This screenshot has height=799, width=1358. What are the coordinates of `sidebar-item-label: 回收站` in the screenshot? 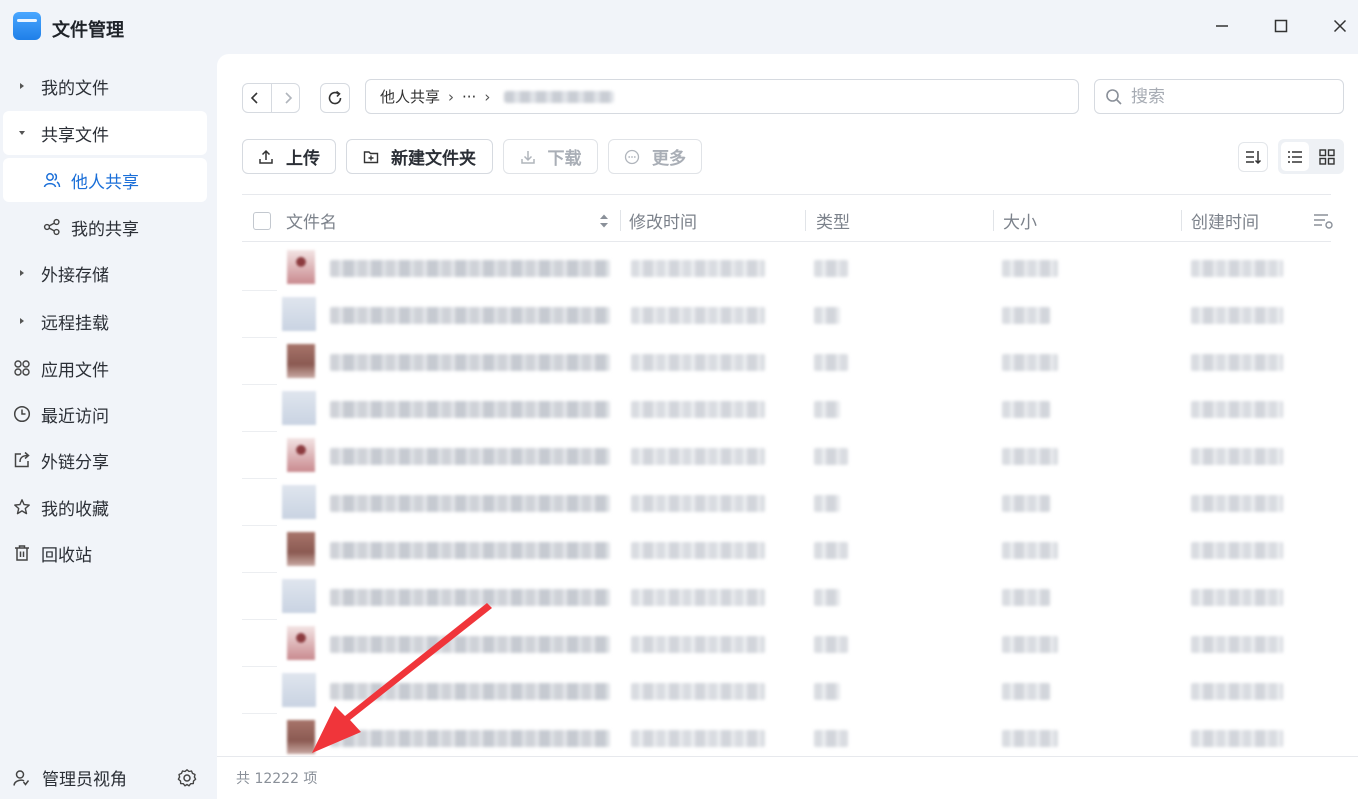 It's located at (66, 555).